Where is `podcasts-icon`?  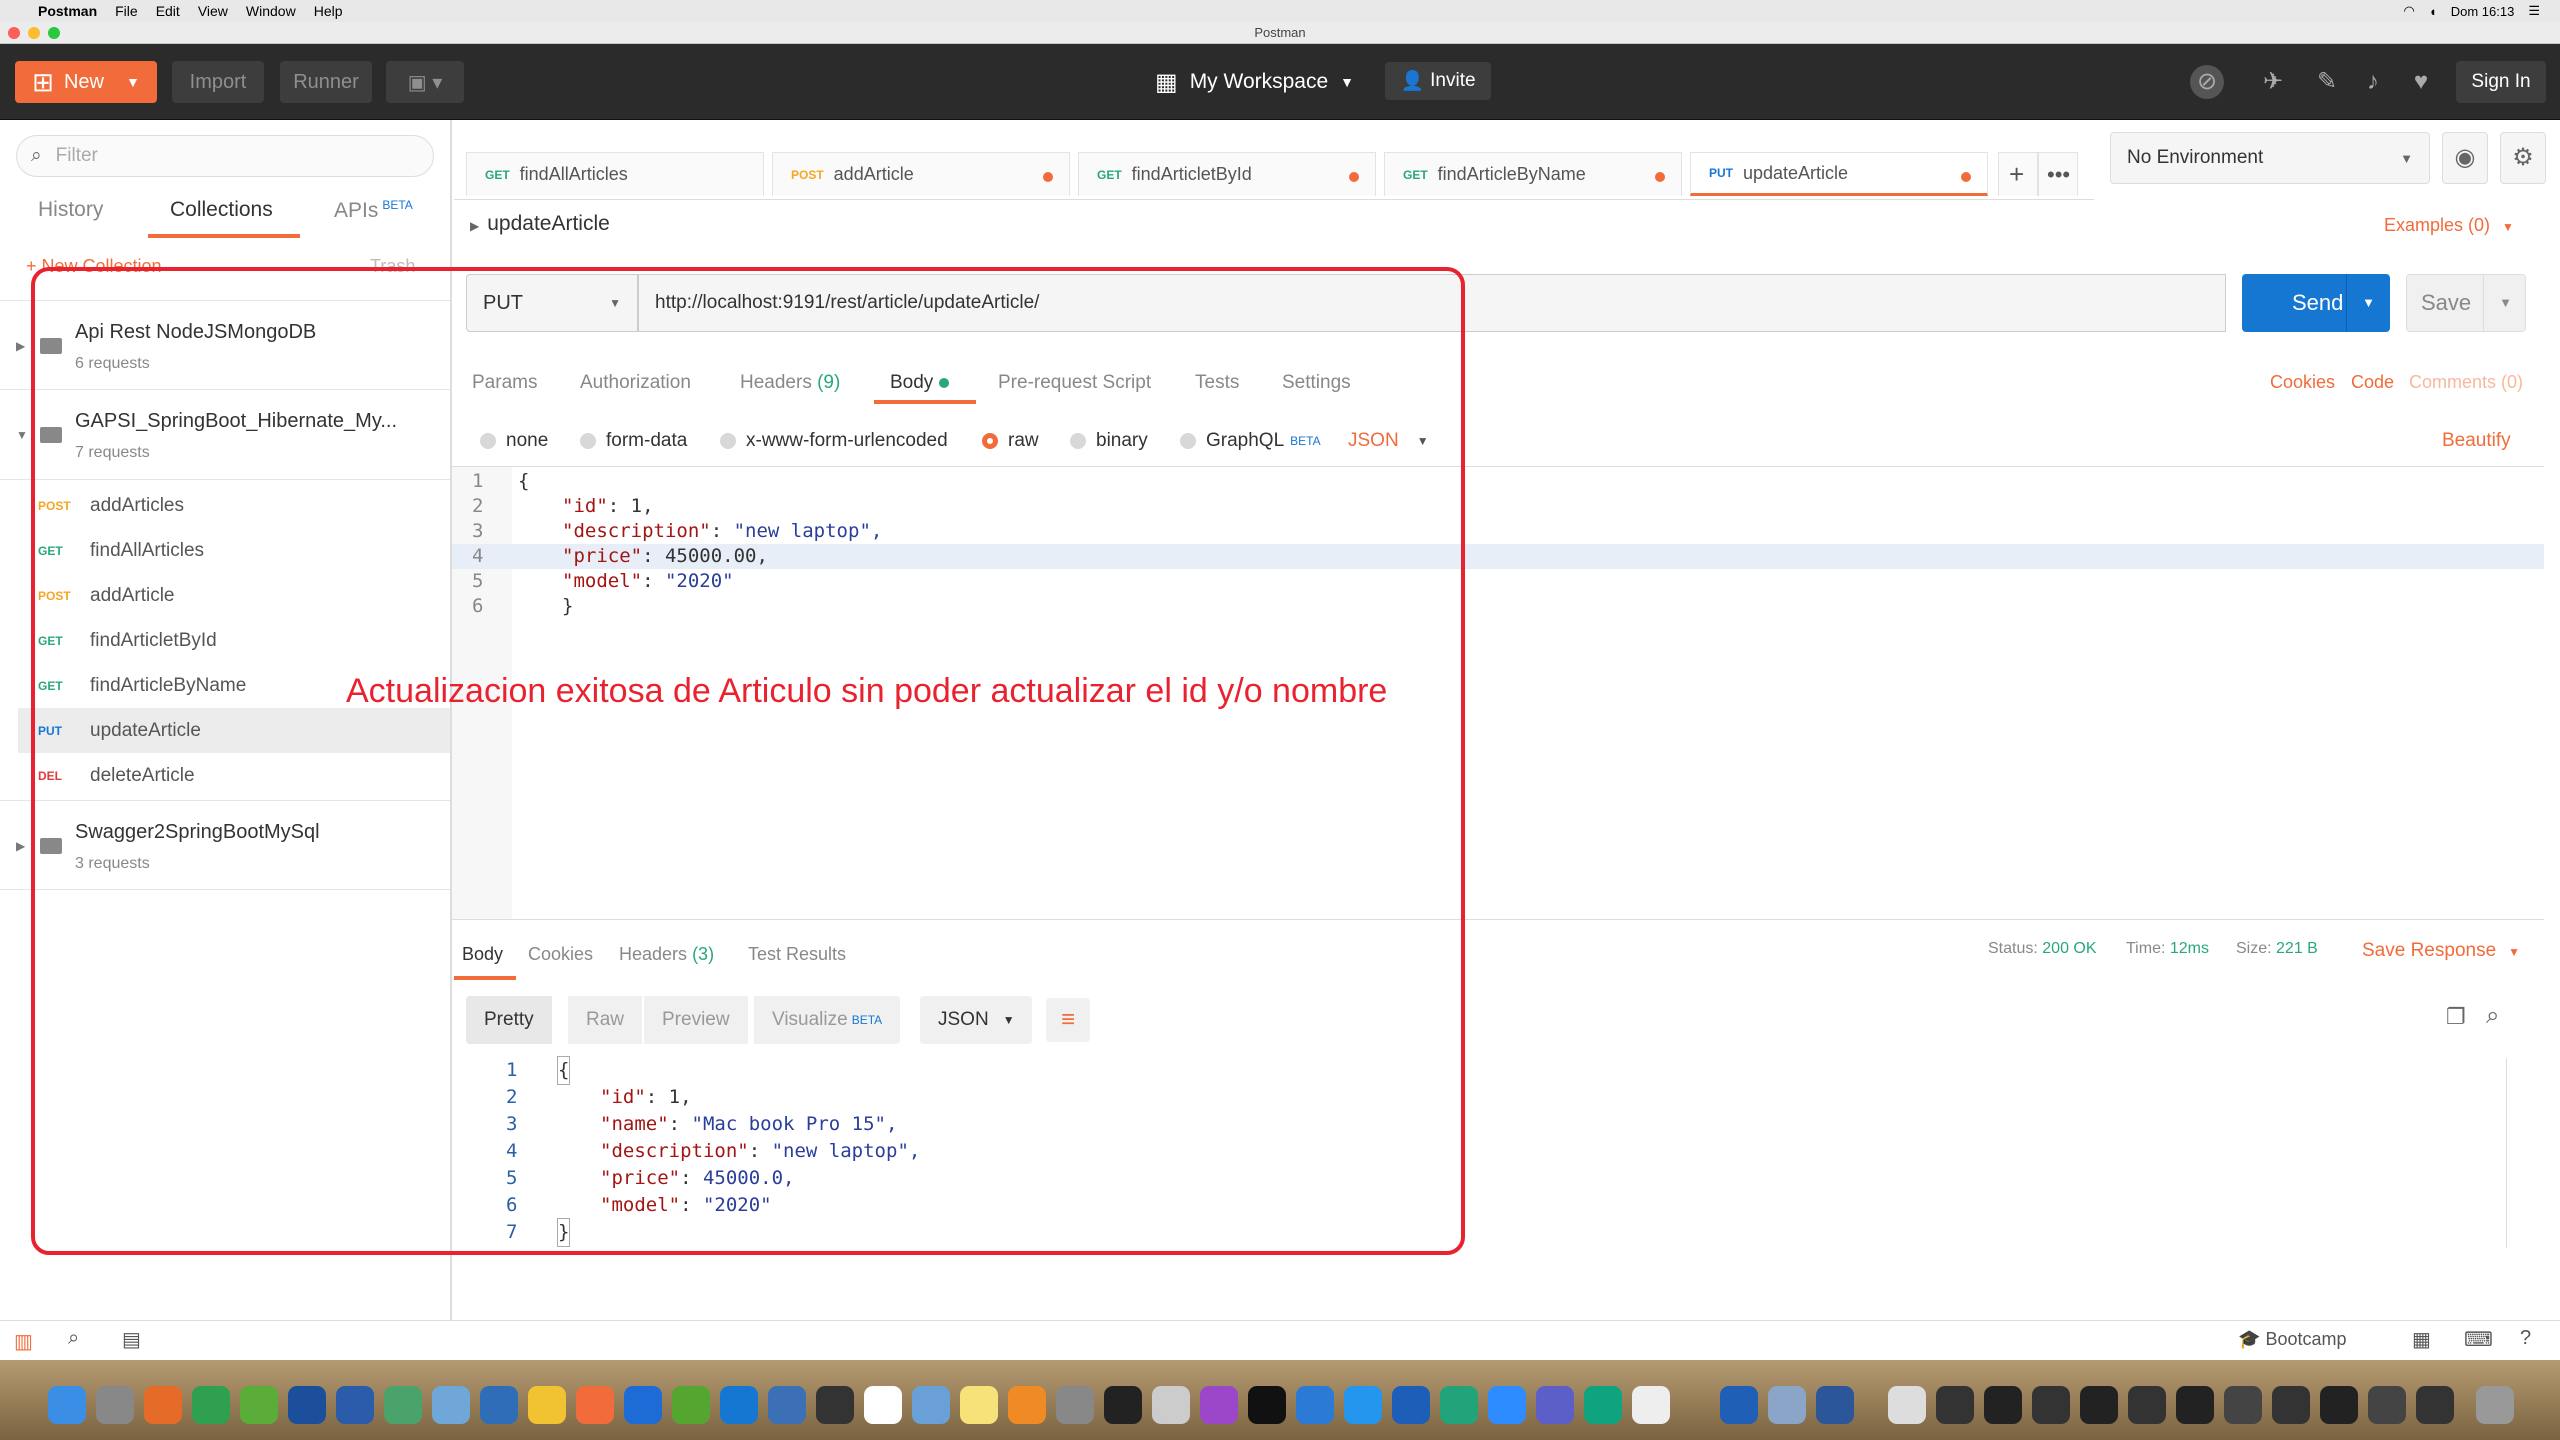 podcasts-icon is located at coordinates (1219, 1405).